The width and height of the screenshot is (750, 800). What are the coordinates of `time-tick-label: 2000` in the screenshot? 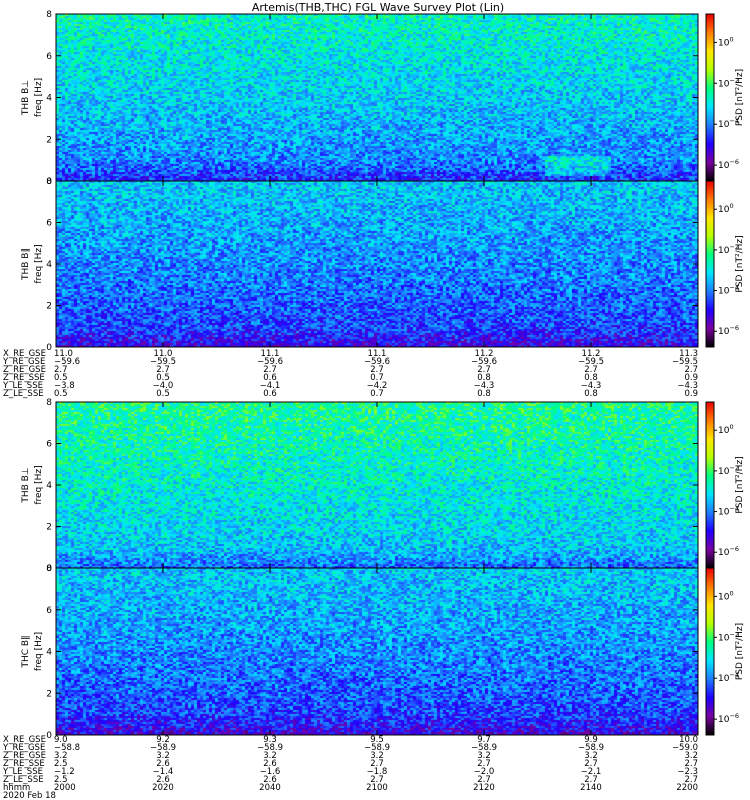 It's located at (65, 788).